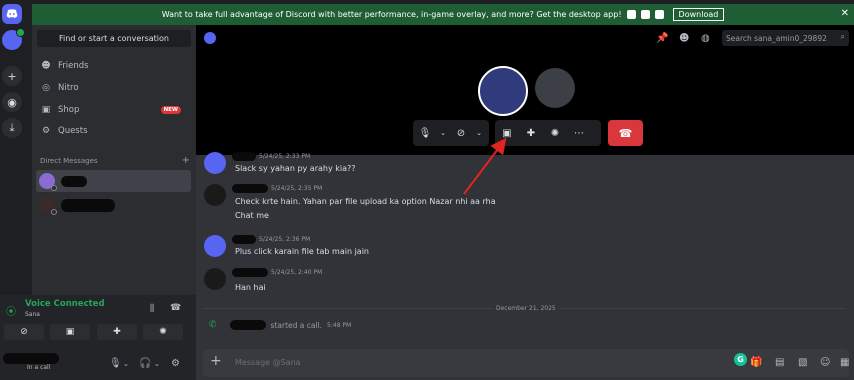  I want to click on sidebar-item-friends: ☻ Friends, so click(114, 66).